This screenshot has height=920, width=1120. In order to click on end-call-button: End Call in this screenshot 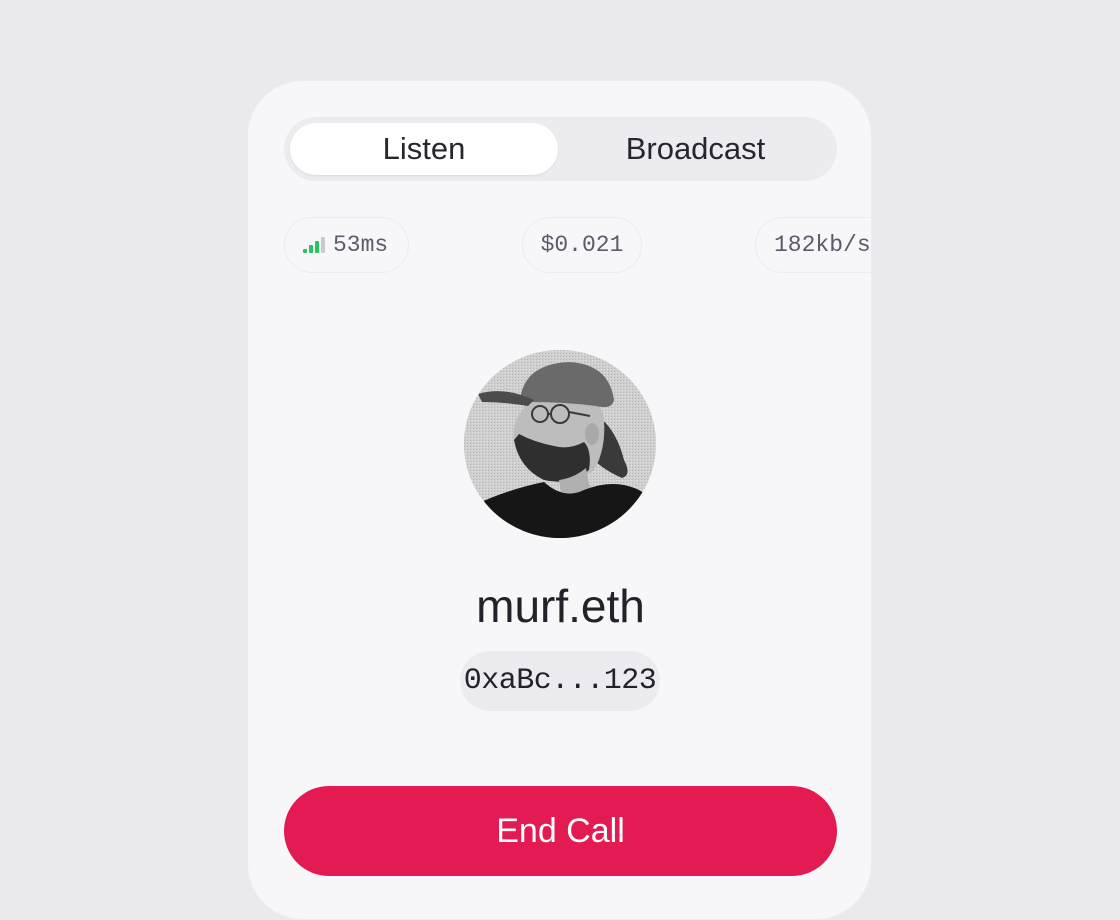, I will do `click(560, 831)`.